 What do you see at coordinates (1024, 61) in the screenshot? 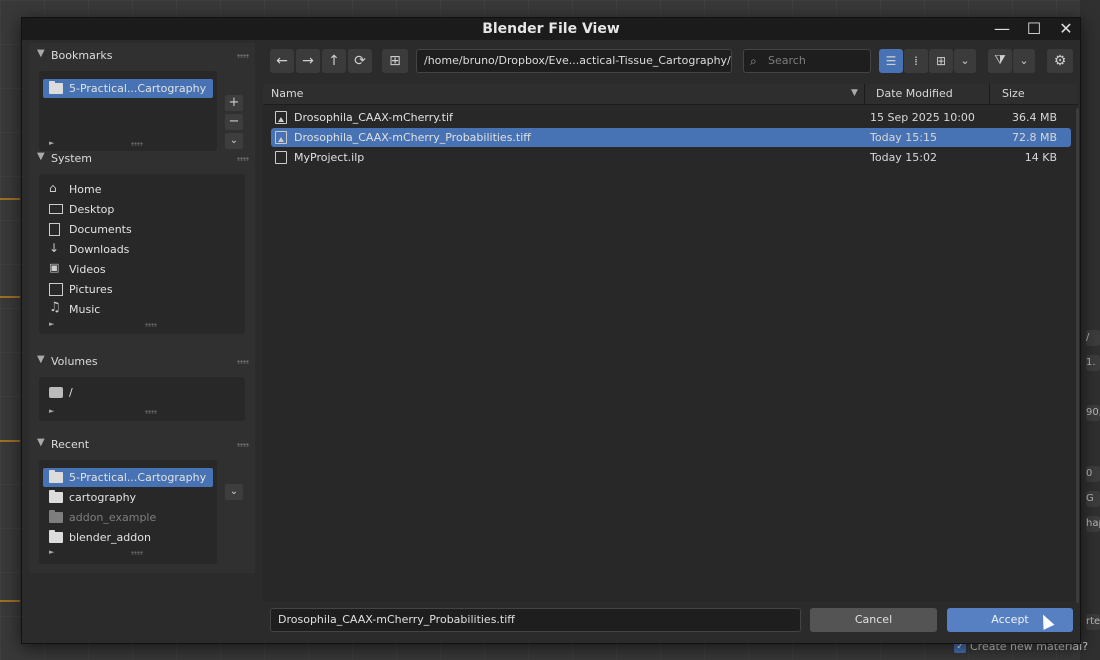
I see `filter-options-dropdown: ⌄` at bounding box center [1024, 61].